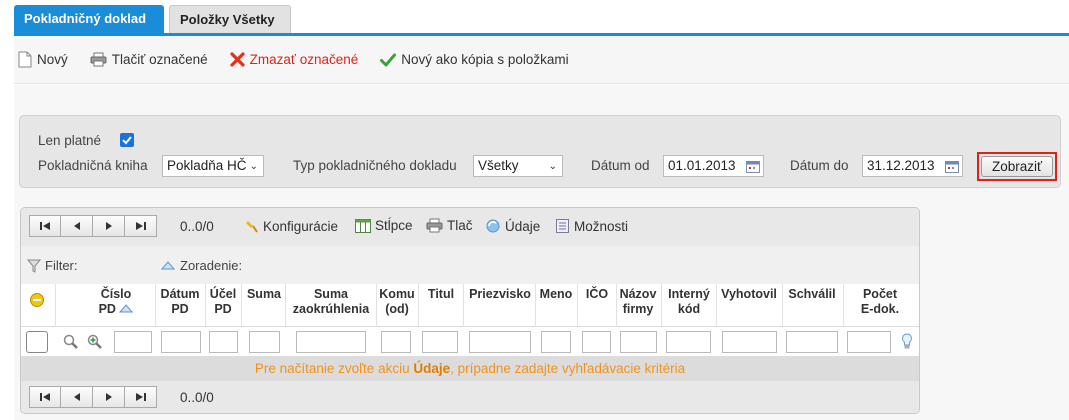 This screenshot has height=420, width=1069. I want to click on date-from-input: 01.01.2013, so click(713, 166).